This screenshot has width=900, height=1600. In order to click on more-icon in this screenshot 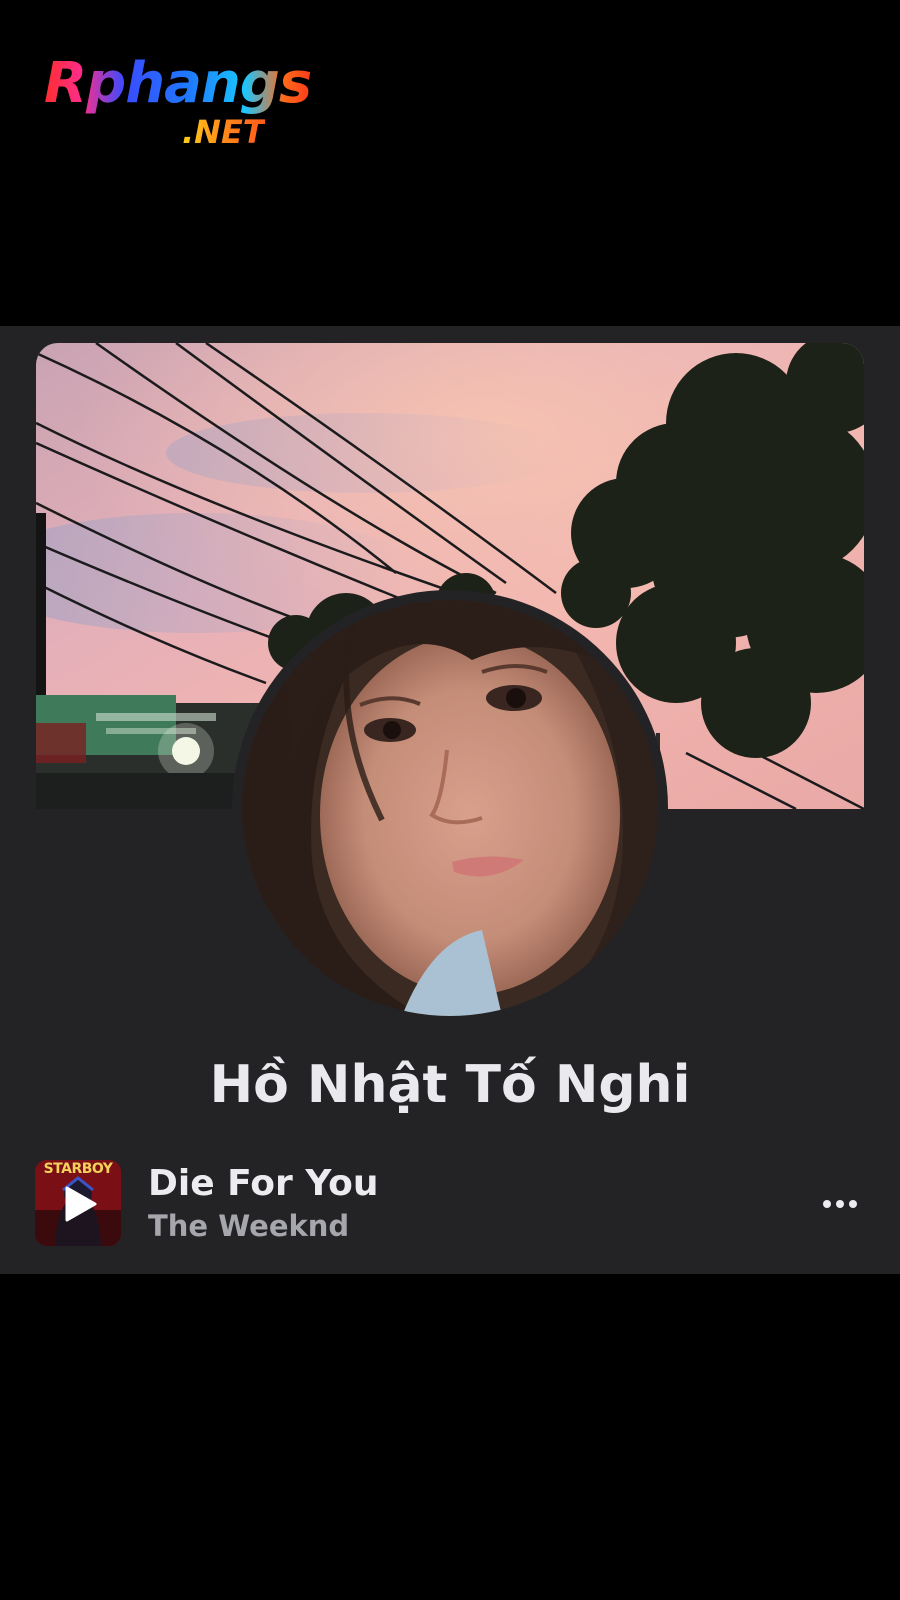, I will do `click(840, 1204)`.